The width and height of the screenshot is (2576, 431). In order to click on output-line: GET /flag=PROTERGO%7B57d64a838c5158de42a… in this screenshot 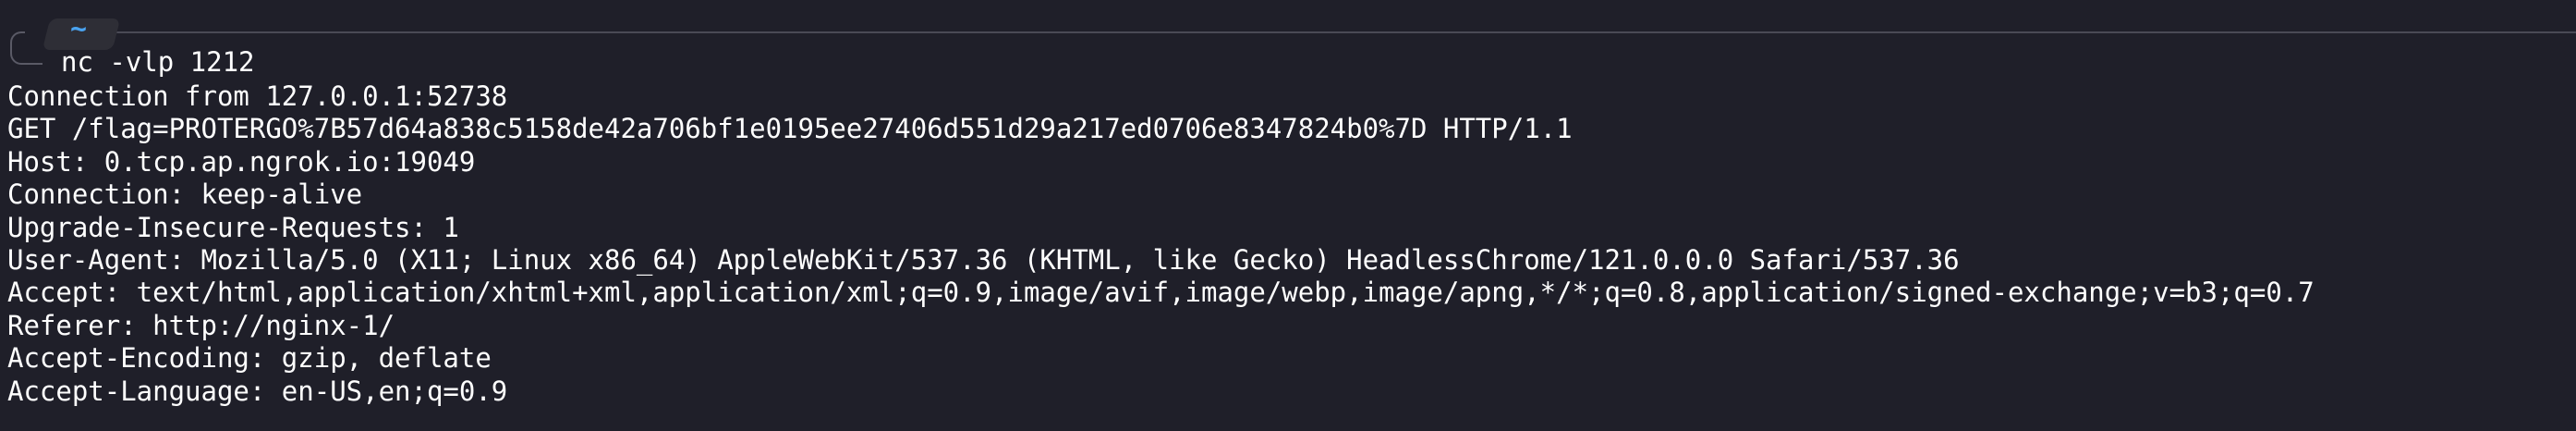, I will do `click(790, 129)`.